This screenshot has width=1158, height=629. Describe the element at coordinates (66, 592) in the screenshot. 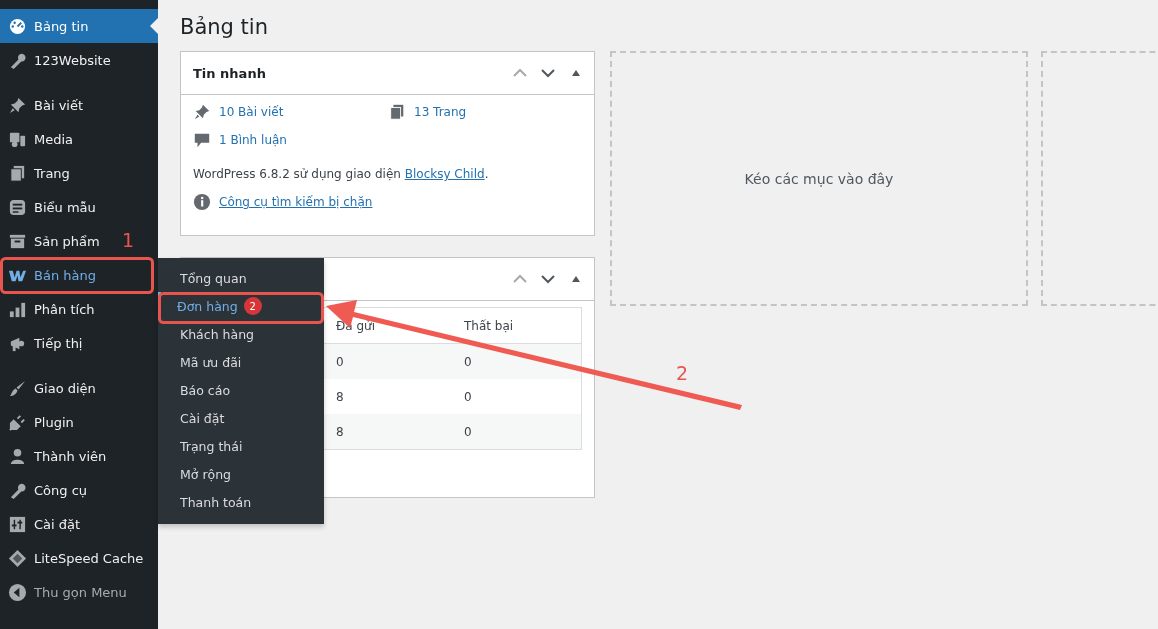

I see `collapse-menu-button: Thu gọn Menu` at that location.